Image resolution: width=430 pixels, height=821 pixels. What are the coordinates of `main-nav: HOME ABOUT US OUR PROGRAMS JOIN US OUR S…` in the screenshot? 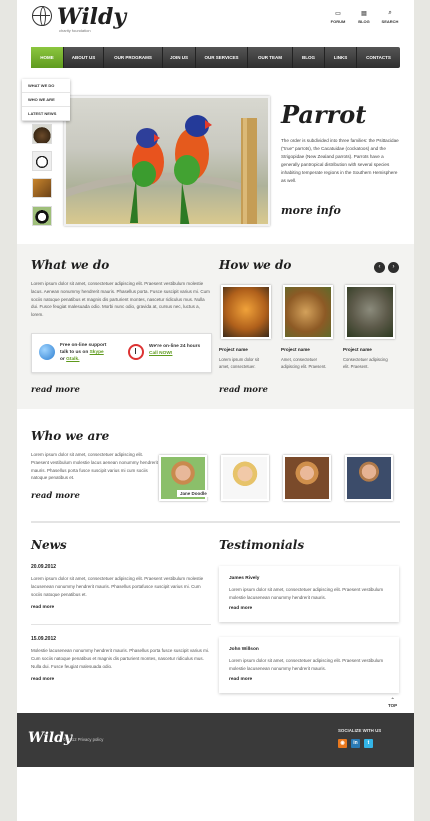 It's located at (215, 57).